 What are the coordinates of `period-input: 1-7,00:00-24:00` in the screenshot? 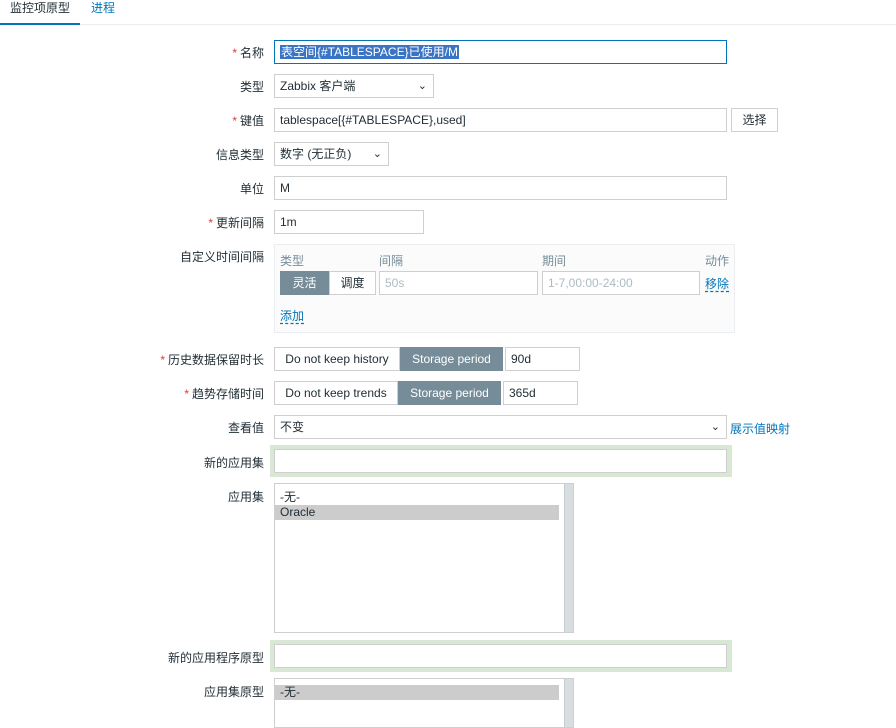 It's located at (621, 283).